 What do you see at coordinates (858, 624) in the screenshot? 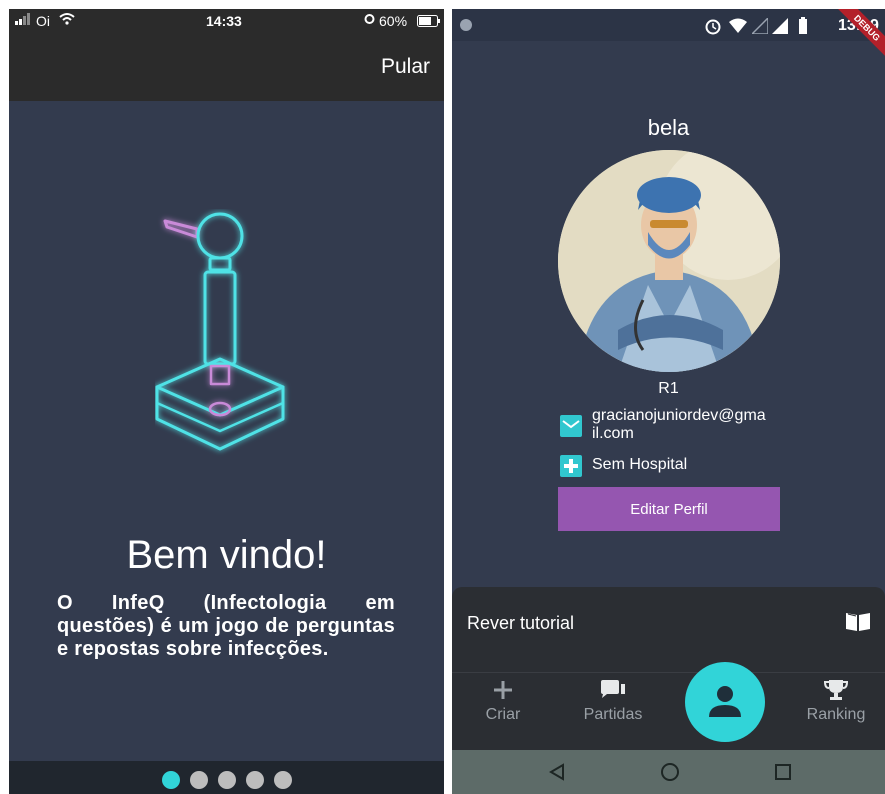
I see `book-icon` at bounding box center [858, 624].